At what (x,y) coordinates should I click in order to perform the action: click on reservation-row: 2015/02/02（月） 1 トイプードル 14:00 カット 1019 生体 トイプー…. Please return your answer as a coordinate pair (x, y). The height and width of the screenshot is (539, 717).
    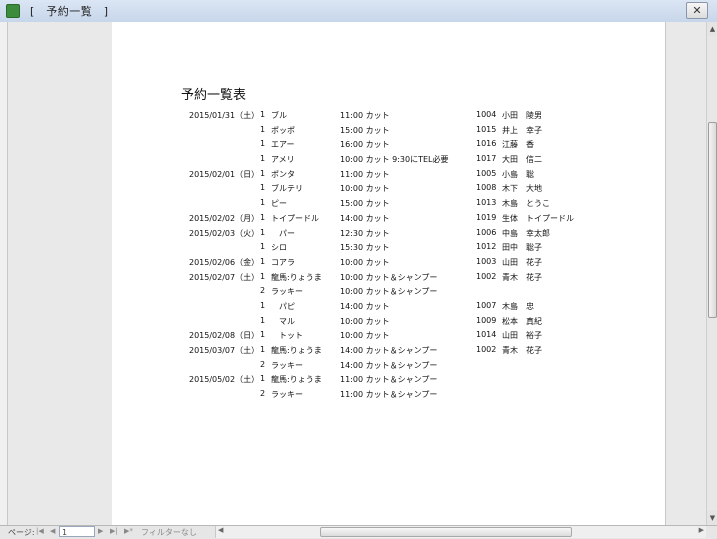
    Looking at the image, I should click on (388, 220).